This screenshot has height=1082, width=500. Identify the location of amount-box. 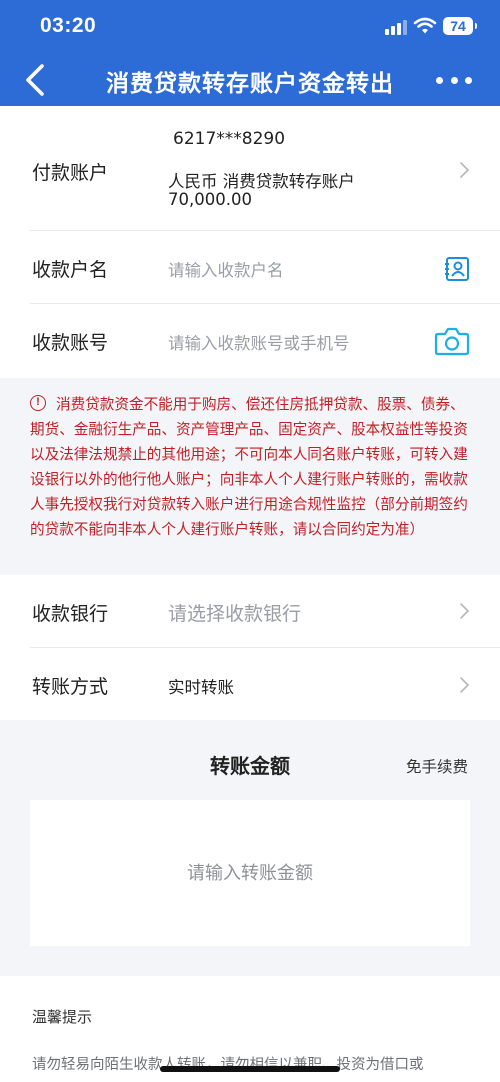
(250, 873).